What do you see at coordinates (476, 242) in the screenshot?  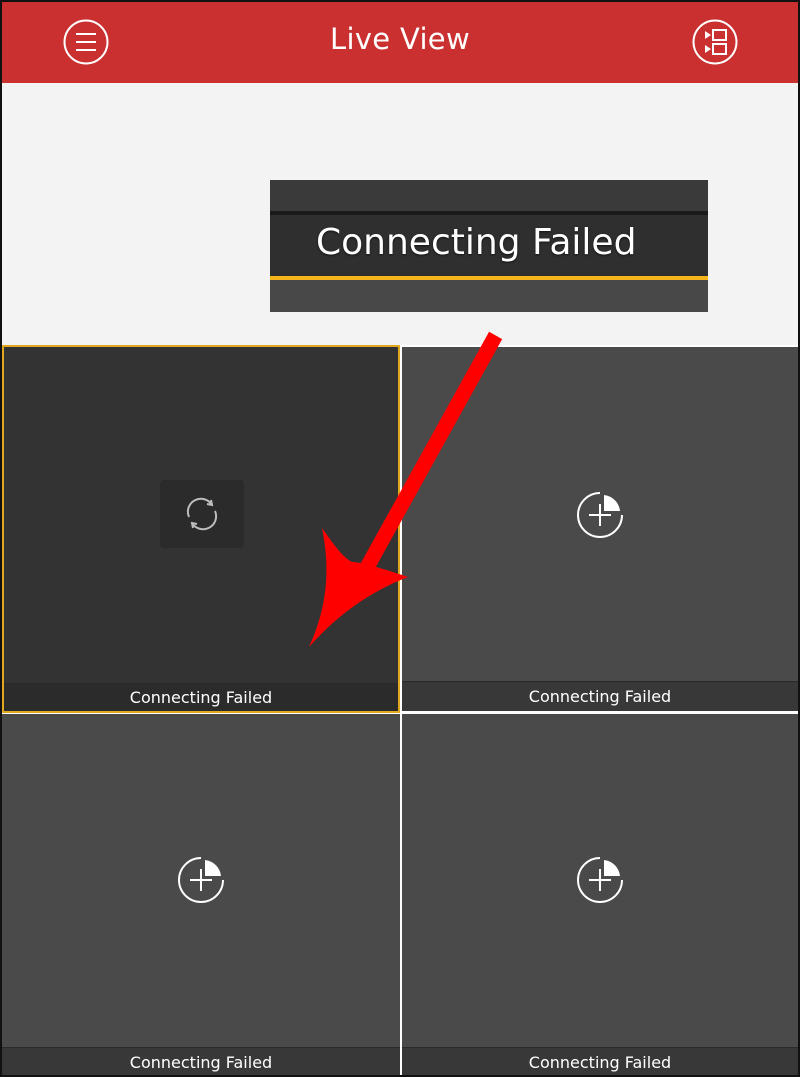 I see `callout-status-text: Connecting Failed` at bounding box center [476, 242].